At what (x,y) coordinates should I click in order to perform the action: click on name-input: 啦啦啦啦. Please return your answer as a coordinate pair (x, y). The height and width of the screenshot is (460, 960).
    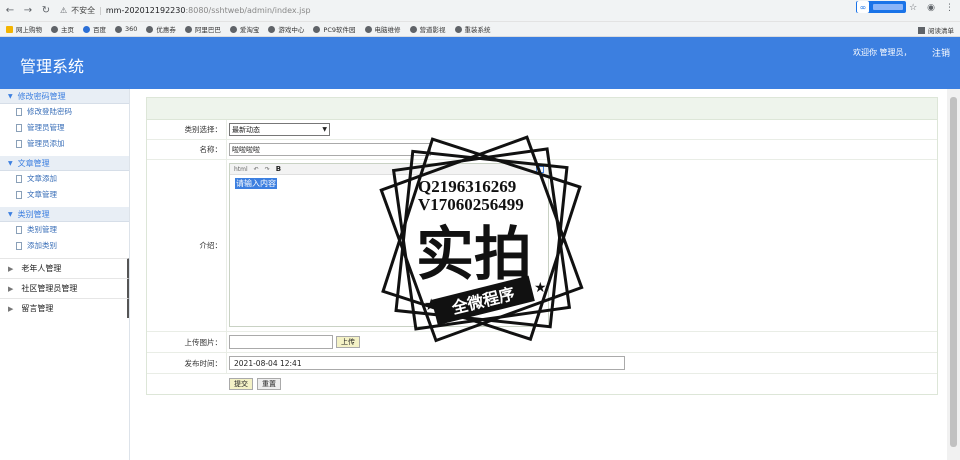
    Looking at the image, I should click on (330, 149).